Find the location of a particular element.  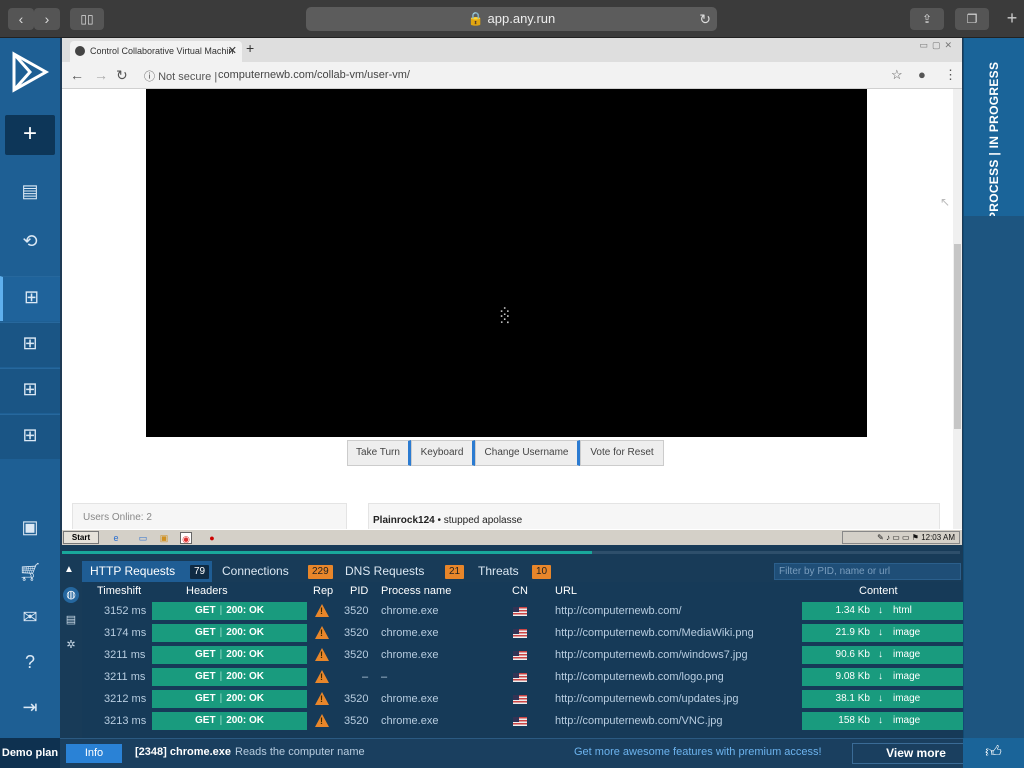

right-panel: ▶ PROCESS | IN PROGRESS is located at coordinates (993, 388).